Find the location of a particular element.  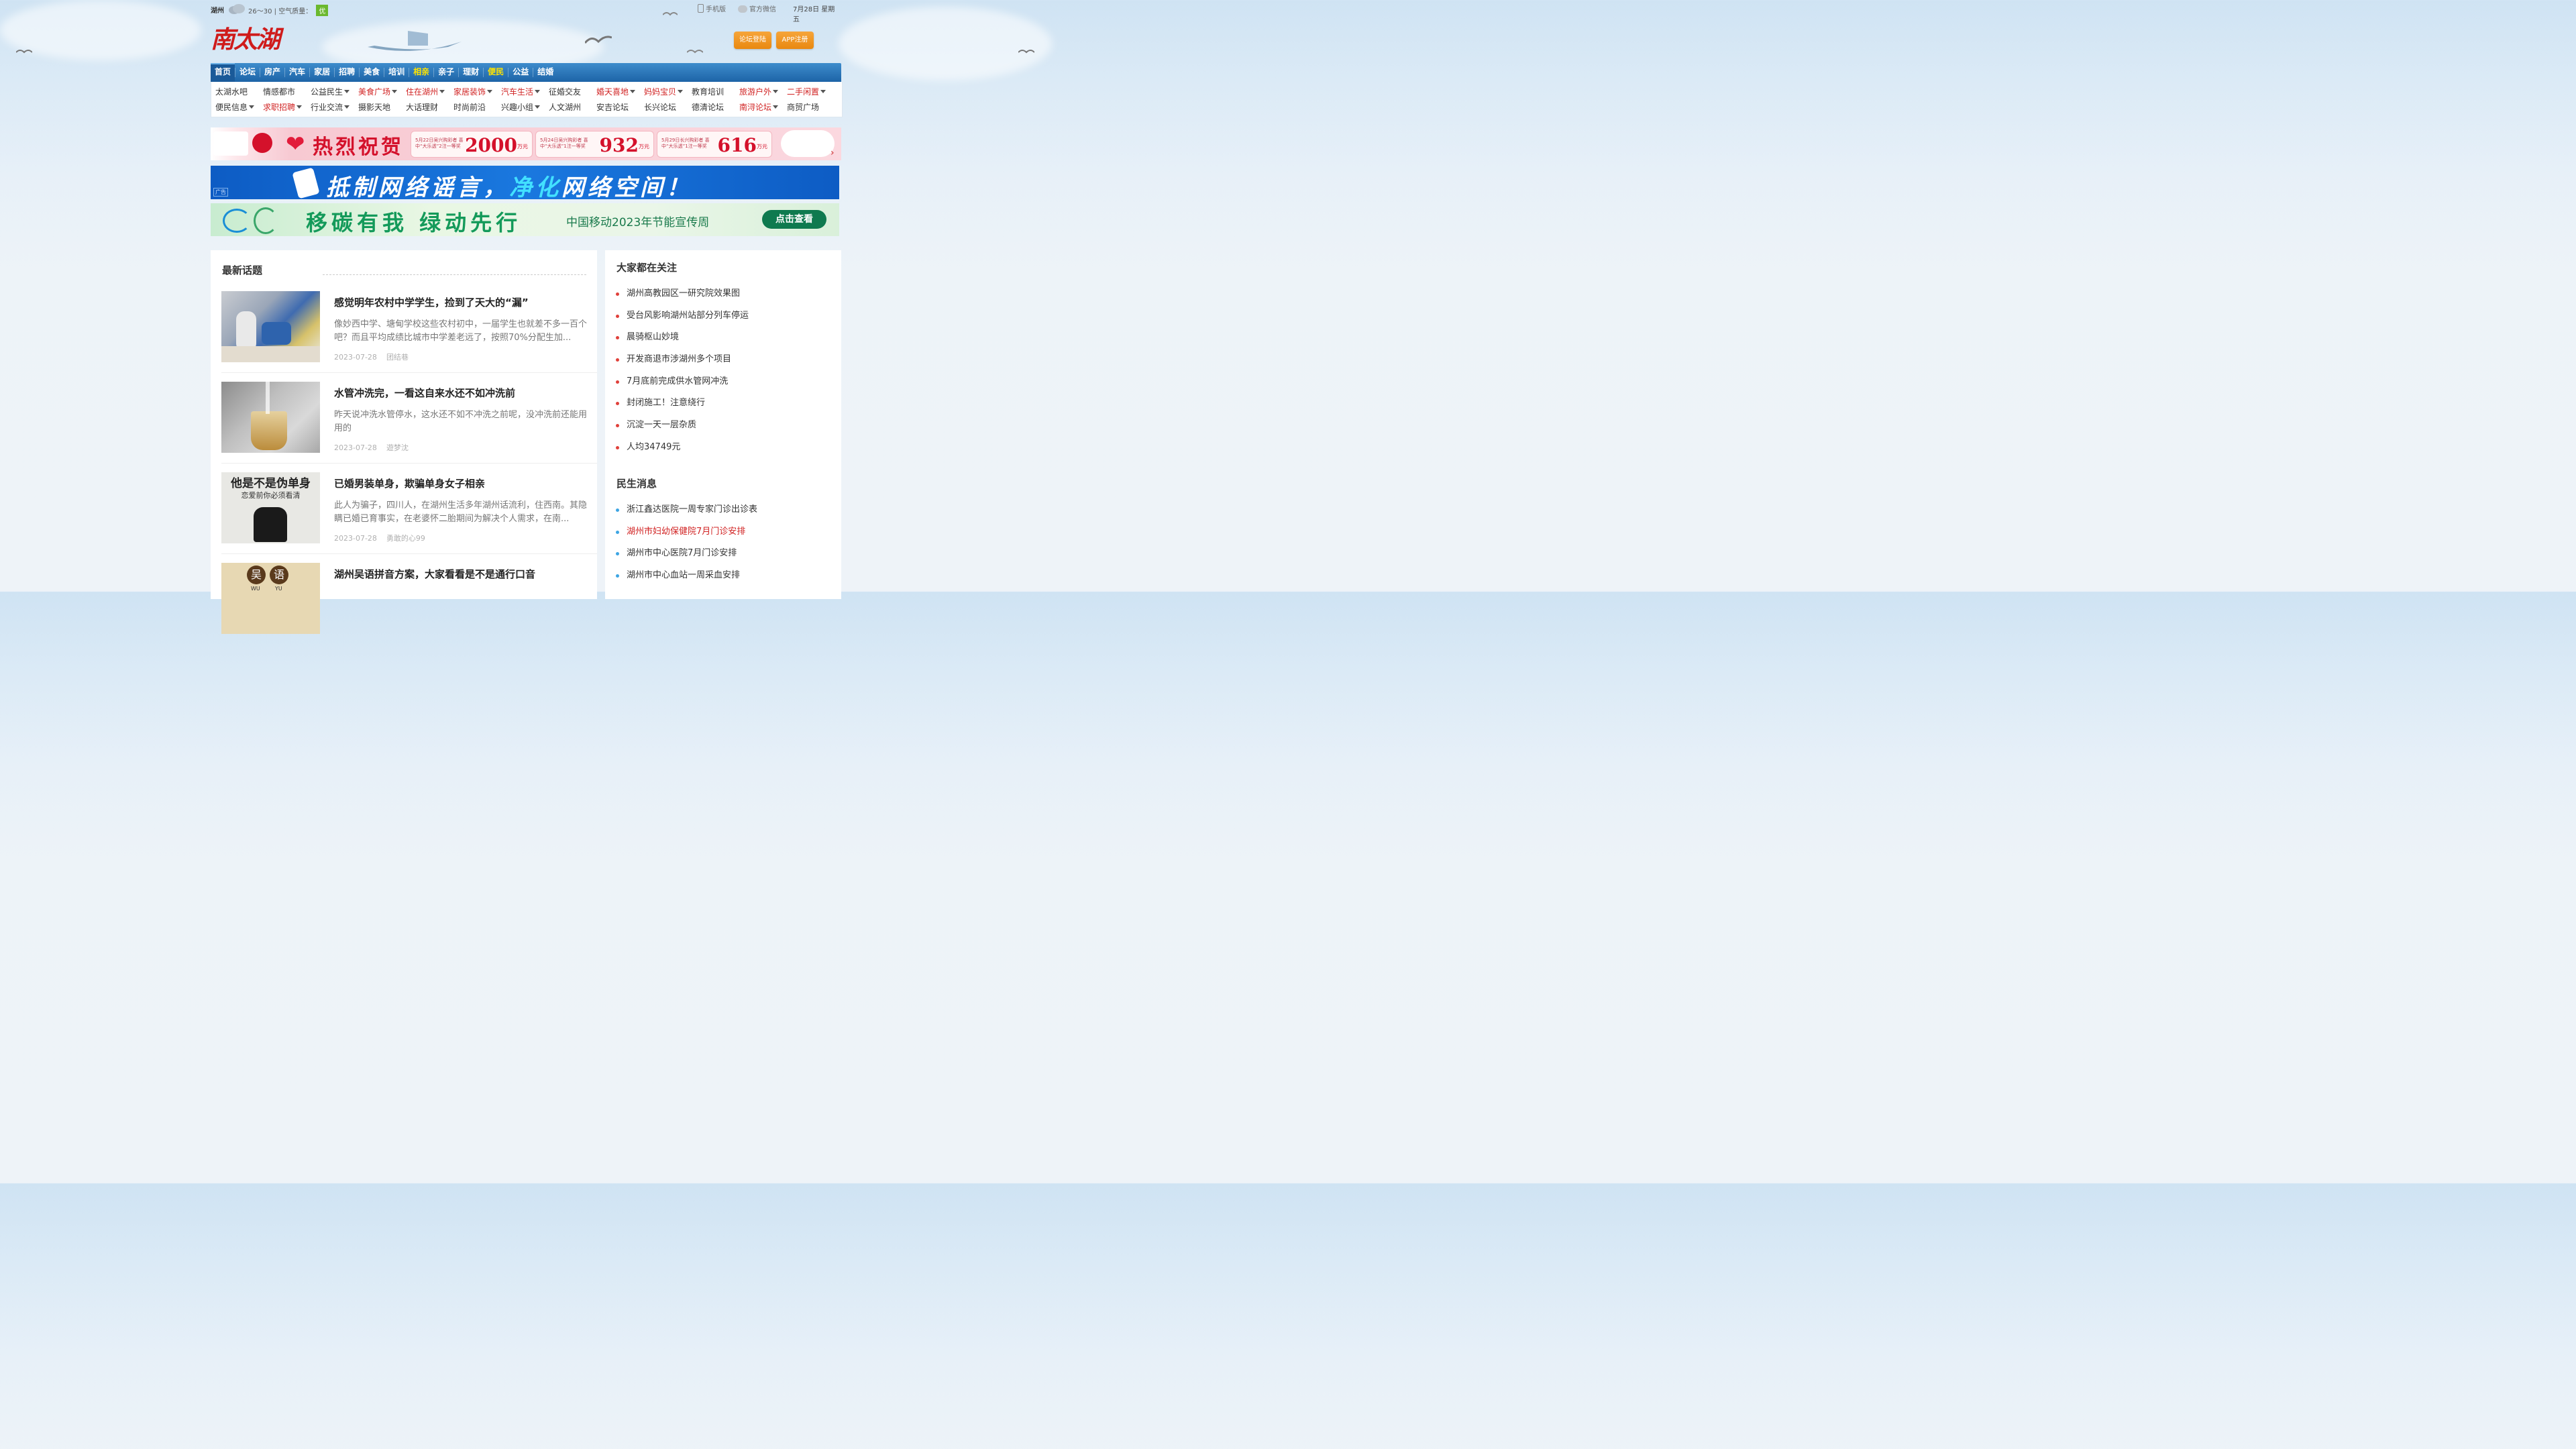

anti-rumor-banner: 抵制网络谣言，净化网络空间！ 广告 is located at coordinates (525, 182).